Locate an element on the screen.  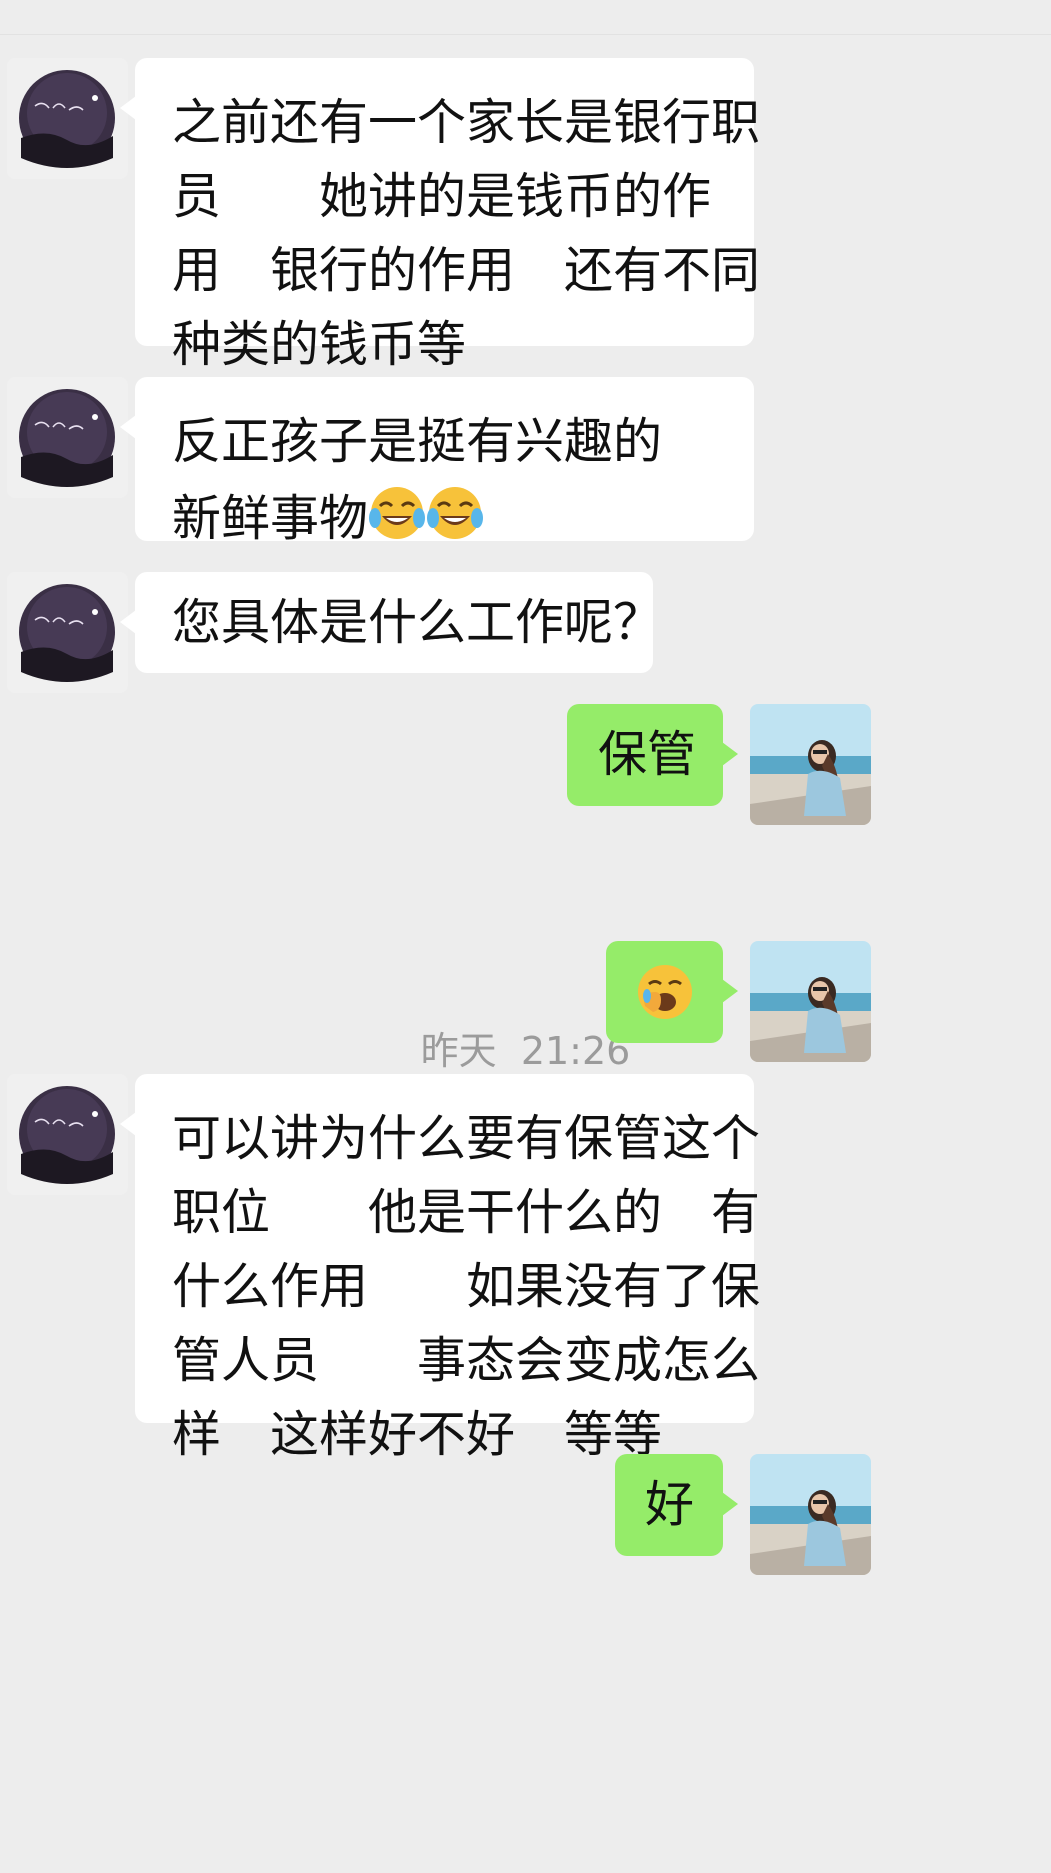
message-text-line: 反正孩子是挺有兴趣的 is located at coordinates (417, 441).